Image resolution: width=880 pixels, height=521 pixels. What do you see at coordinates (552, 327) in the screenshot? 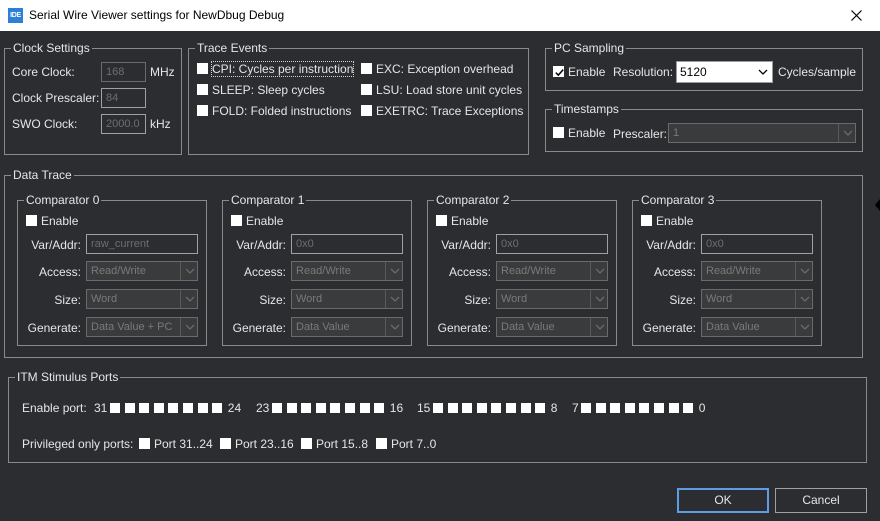
I see `comparator-2-generate-select: Data Value` at bounding box center [552, 327].